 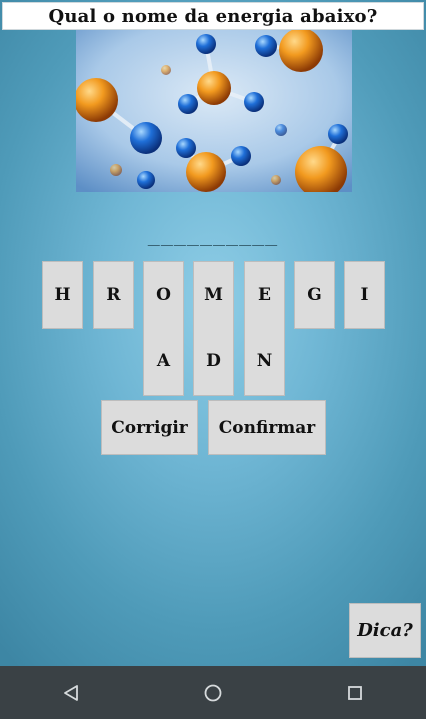 I want to click on letter-tile-g: G, so click(x=314, y=295).